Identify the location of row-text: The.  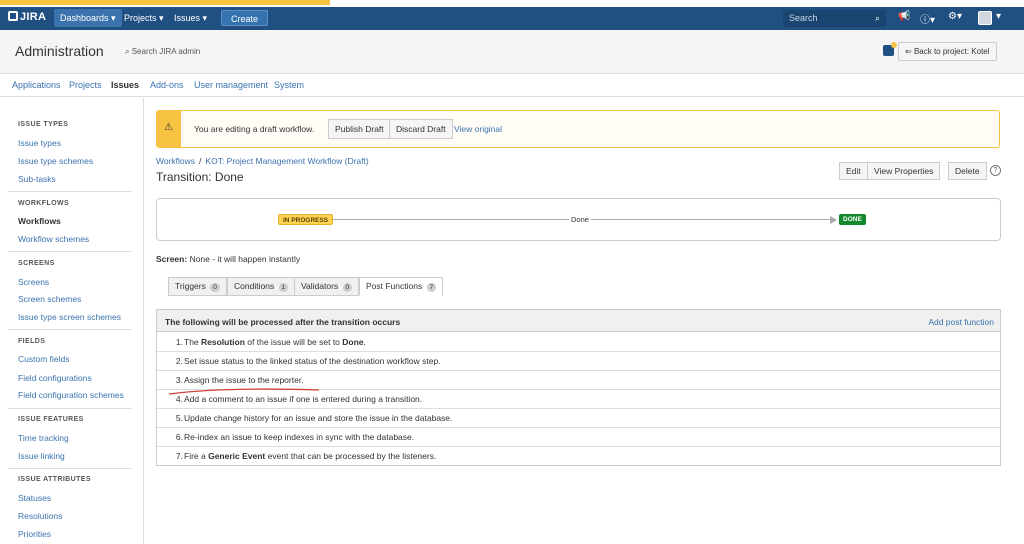
(193, 342).